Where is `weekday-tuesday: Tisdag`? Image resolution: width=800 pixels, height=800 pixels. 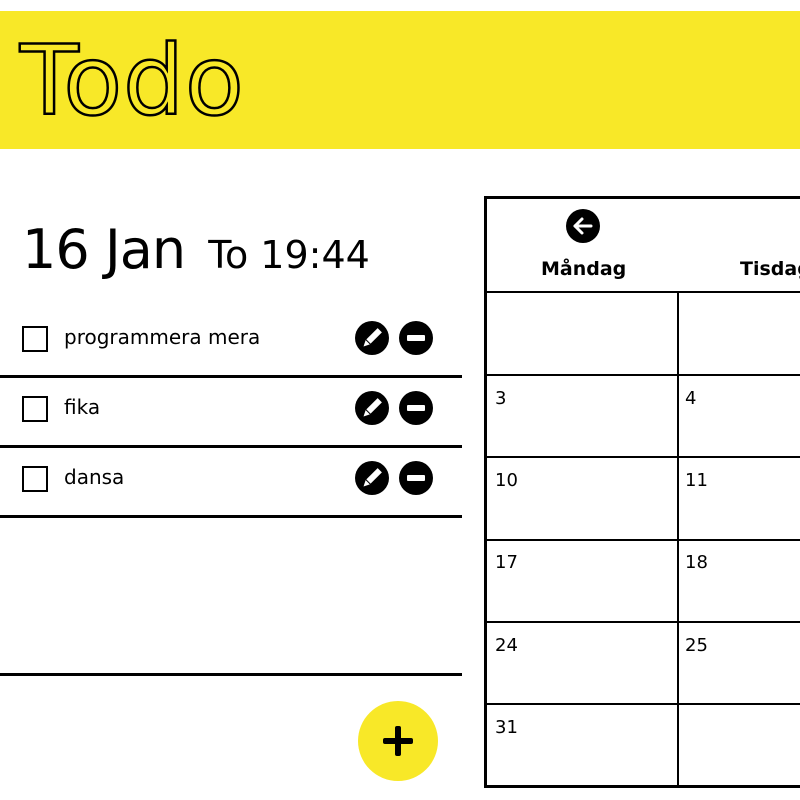
weekday-tuesday: Tisdag is located at coordinates (770, 269).